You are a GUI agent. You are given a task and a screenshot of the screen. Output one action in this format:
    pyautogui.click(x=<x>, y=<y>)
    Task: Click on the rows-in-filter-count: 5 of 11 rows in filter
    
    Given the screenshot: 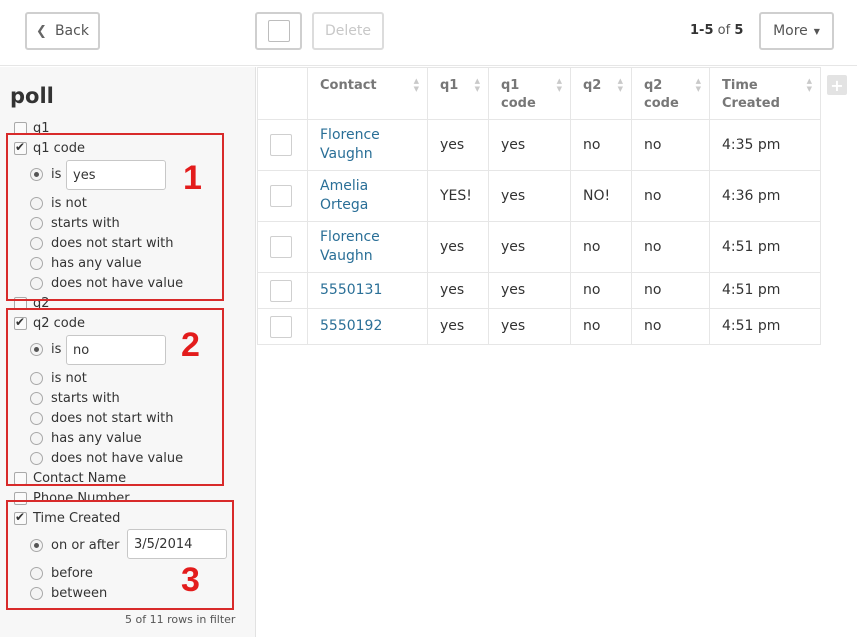 What is the action you would take?
    pyautogui.click(x=180, y=619)
    